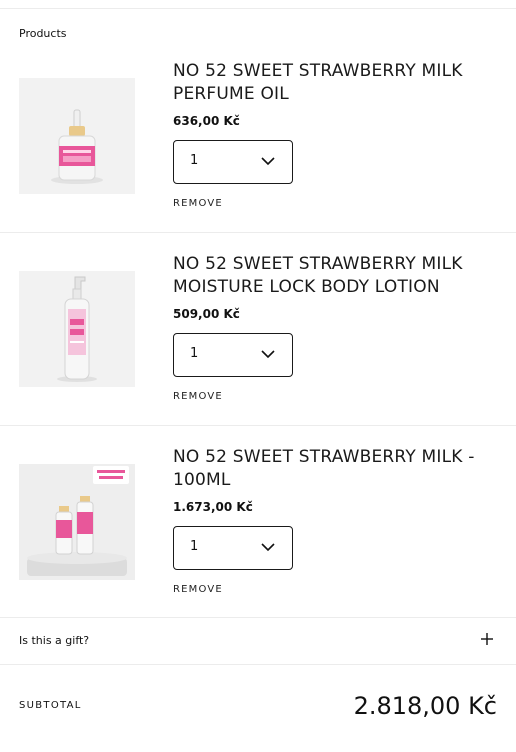 Image resolution: width=516 pixels, height=752 pixels. I want to click on subtotal-value: 2.818,00 Kč, so click(425, 706).